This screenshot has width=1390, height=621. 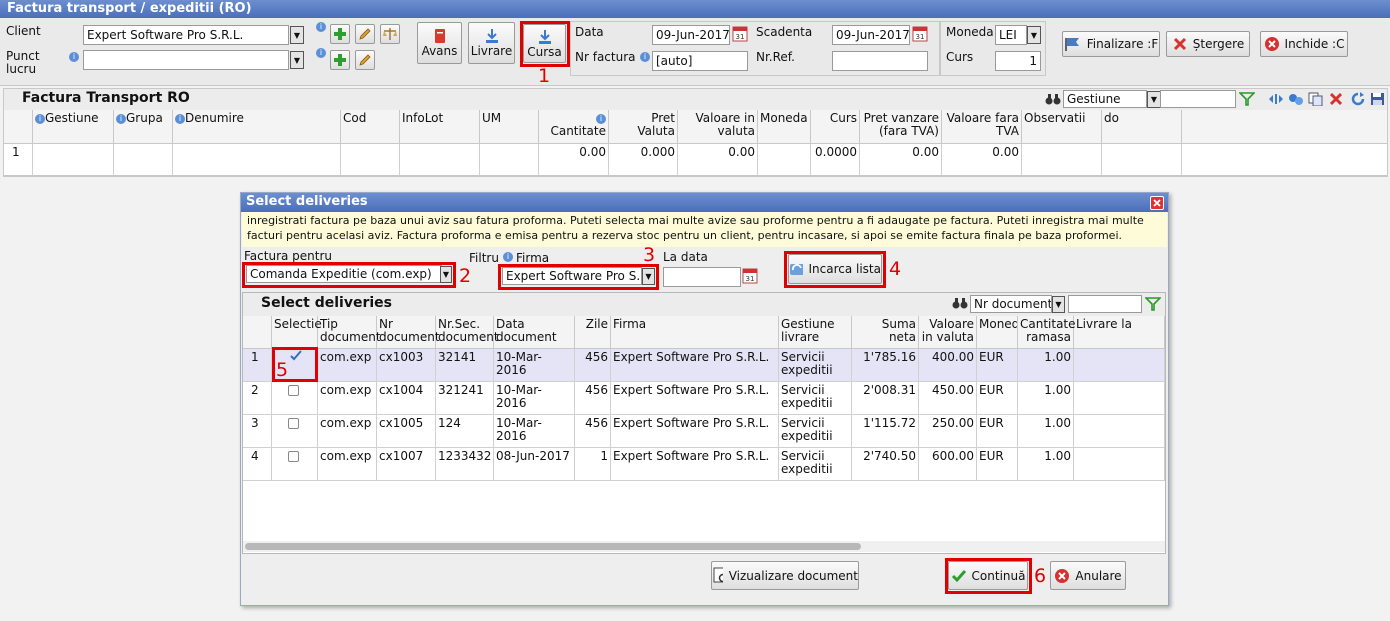 I want to click on horizontal-scrollbar, so click(x=704, y=546).